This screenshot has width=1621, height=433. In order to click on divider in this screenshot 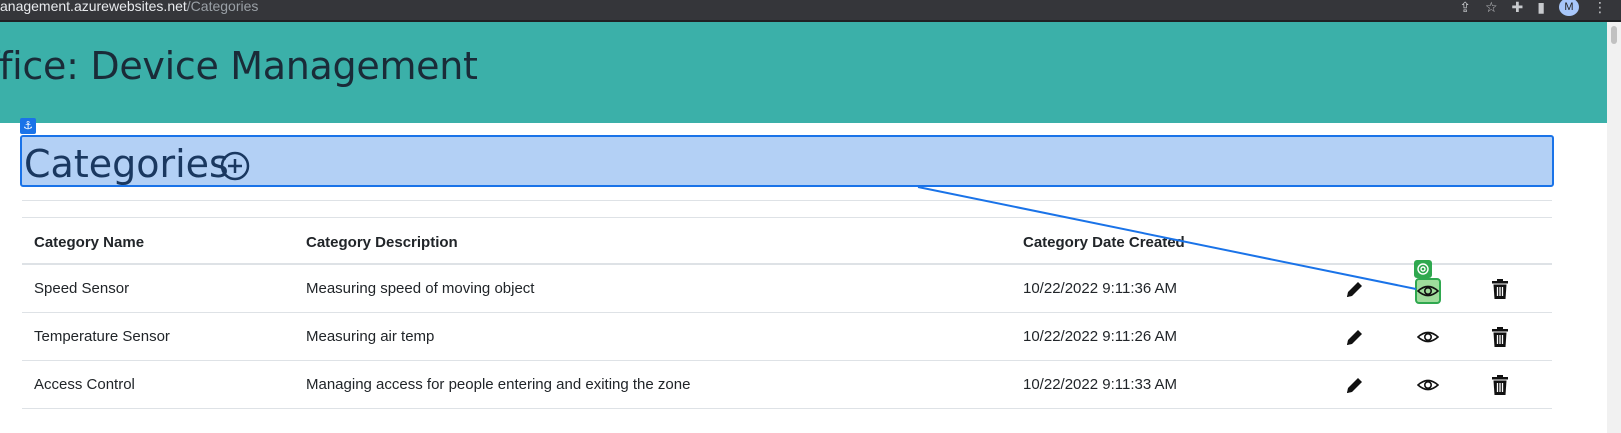, I will do `click(787, 200)`.